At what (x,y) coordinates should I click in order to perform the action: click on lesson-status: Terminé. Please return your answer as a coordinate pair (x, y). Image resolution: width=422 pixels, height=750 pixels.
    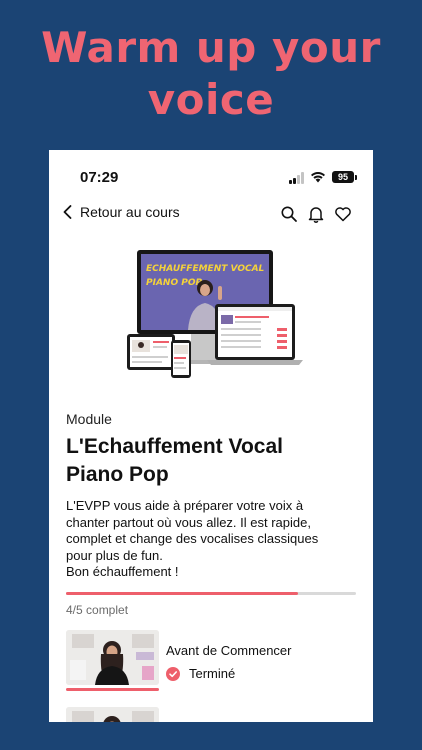
    Looking at the image, I should click on (200, 673).